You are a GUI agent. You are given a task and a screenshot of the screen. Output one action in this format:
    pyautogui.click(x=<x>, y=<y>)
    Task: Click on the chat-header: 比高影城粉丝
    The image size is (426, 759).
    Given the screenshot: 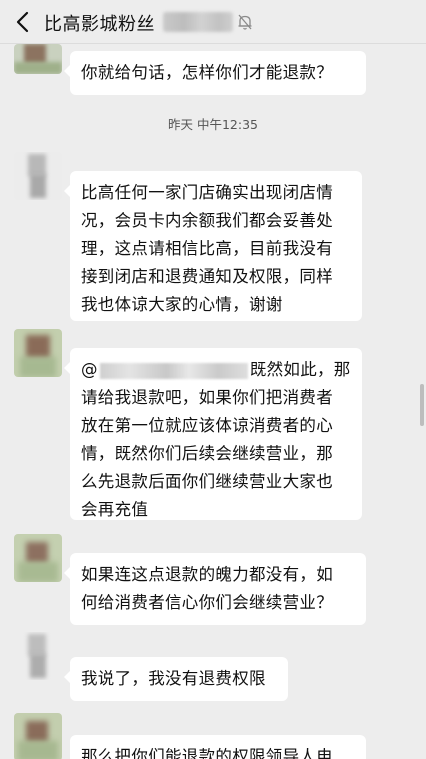 What is the action you would take?
    pyautogui.click(x=213, y=22)
    